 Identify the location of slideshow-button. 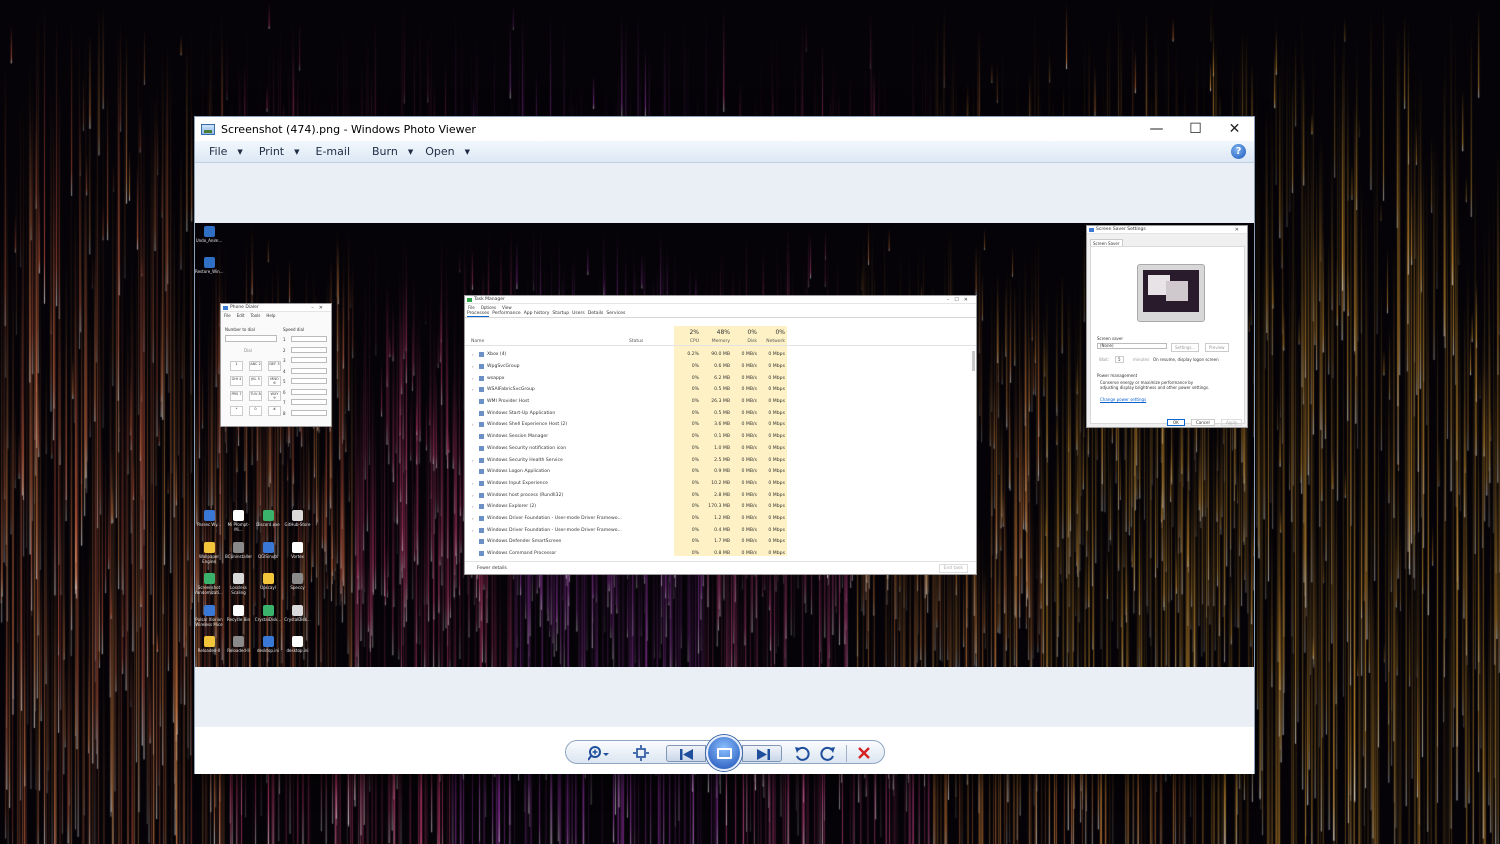
(724, 753).